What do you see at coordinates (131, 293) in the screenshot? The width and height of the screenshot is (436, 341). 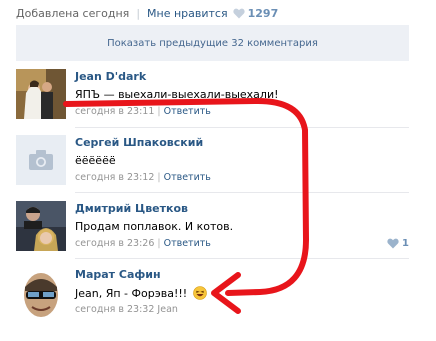 I see `comment-text-content: Jean, Яп - Форэва!!!` at bounding box center [131, 293].